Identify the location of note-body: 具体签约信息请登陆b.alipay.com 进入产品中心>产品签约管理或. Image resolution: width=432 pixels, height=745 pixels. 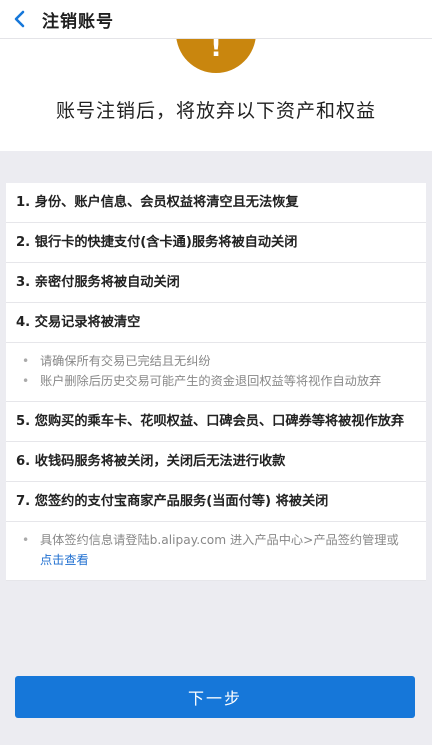
(219, 540).